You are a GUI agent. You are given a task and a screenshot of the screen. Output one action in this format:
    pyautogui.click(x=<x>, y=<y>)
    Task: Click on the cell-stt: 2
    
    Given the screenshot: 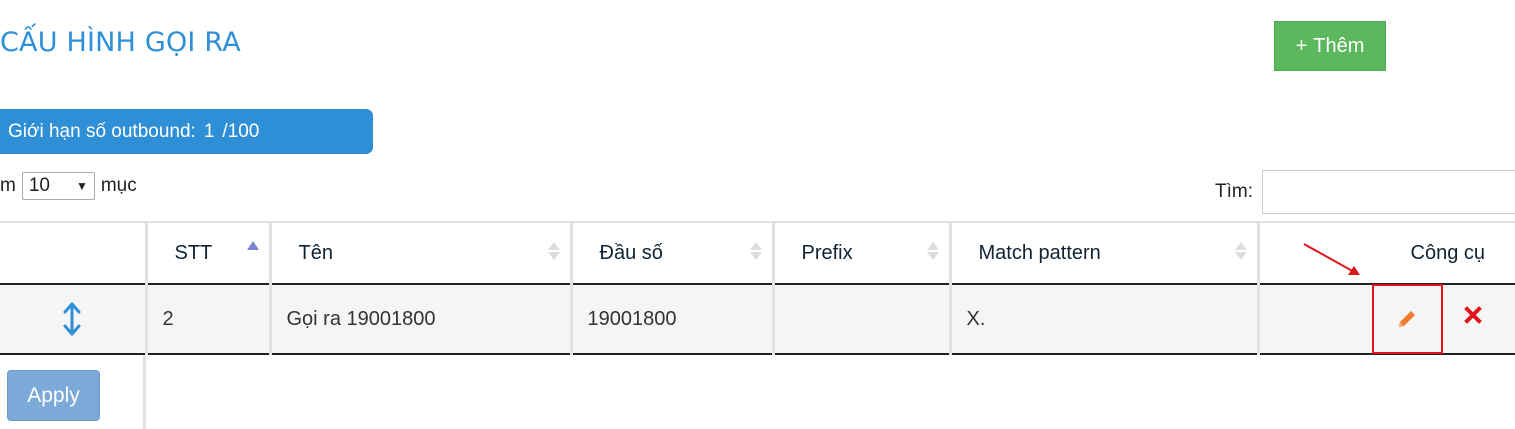 What is the action you would take?
    pyautogui.click(x=209, y=319)
    